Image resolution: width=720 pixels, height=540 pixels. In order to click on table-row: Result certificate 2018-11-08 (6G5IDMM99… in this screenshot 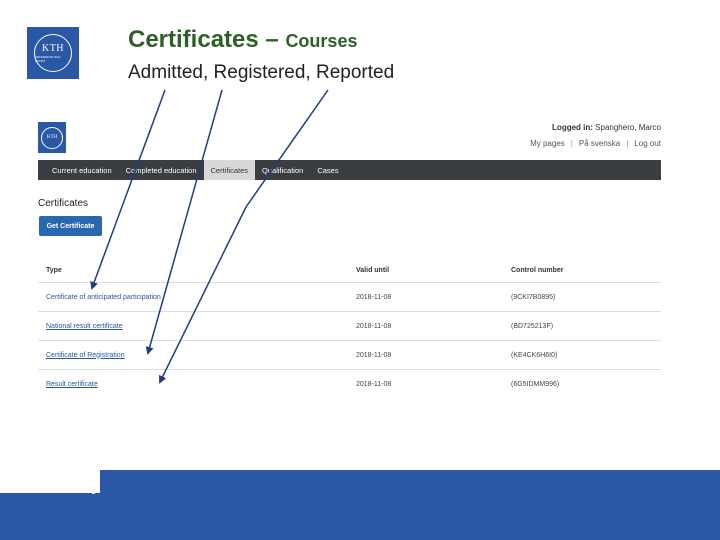, I will do `click(349, 383)`.